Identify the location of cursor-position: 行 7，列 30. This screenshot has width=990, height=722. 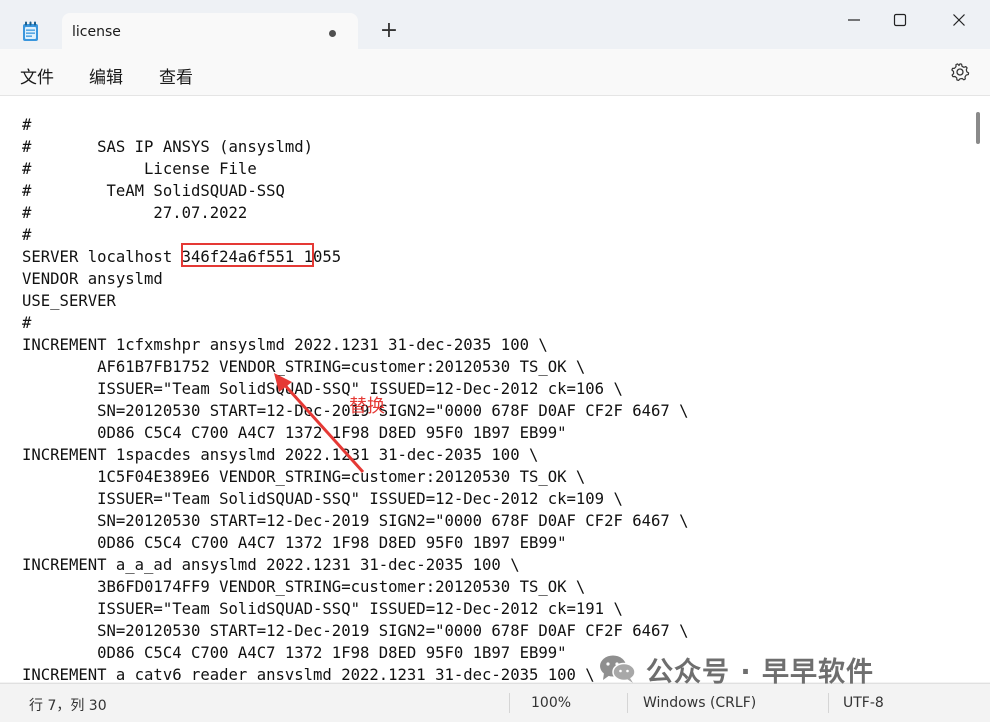
(68, 706).